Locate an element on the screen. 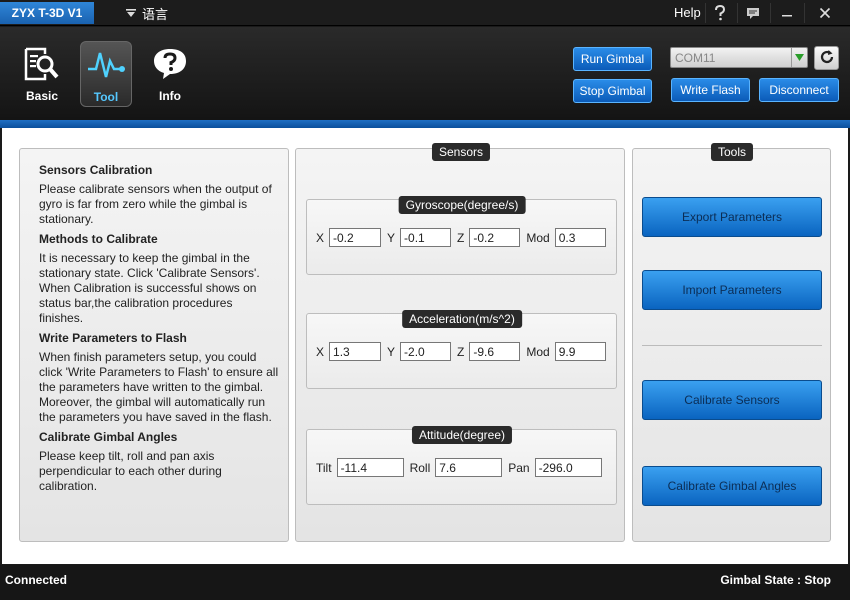  accel-x-field is located at coordinates (355, 351).